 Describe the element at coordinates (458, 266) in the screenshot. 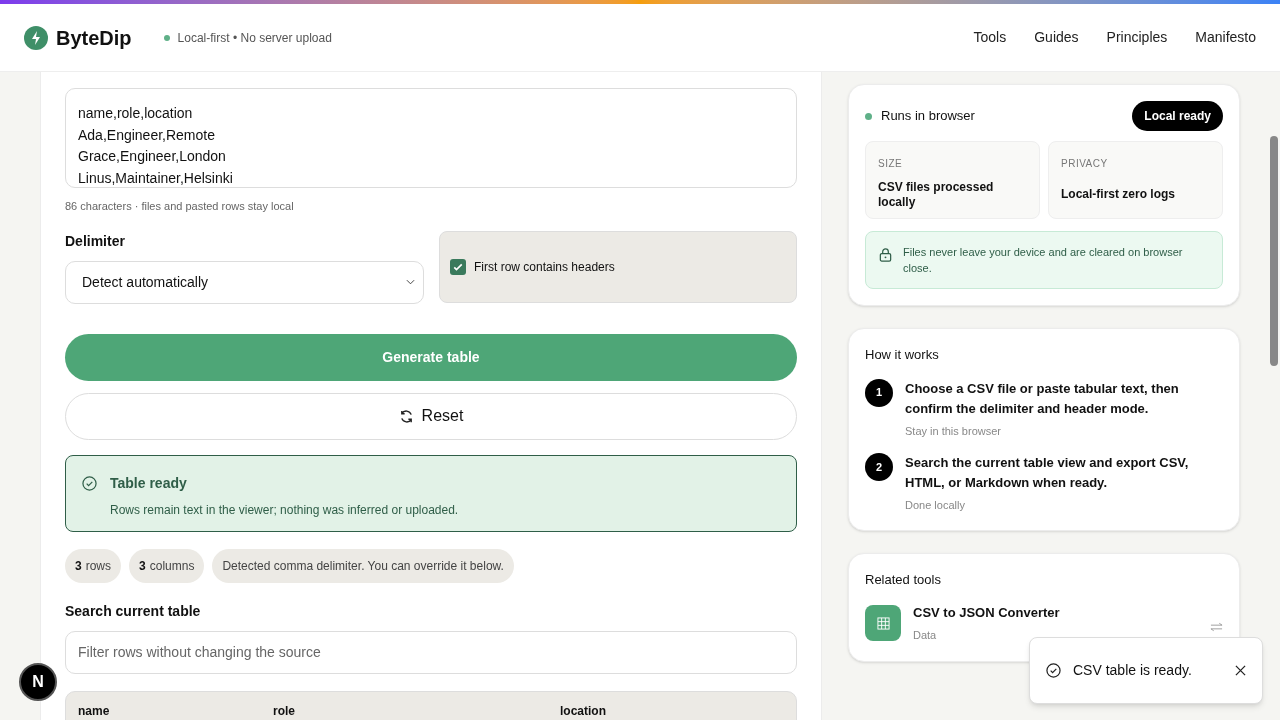

I see `header-checkbox` at that location.